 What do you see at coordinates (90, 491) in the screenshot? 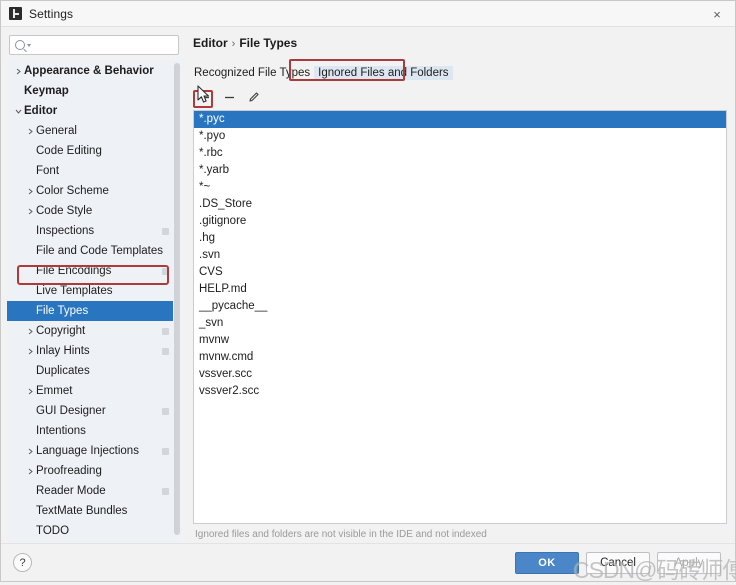
I see `sidebar-item-reader-mode: Reader Mode` at bounding box center [90, 491].